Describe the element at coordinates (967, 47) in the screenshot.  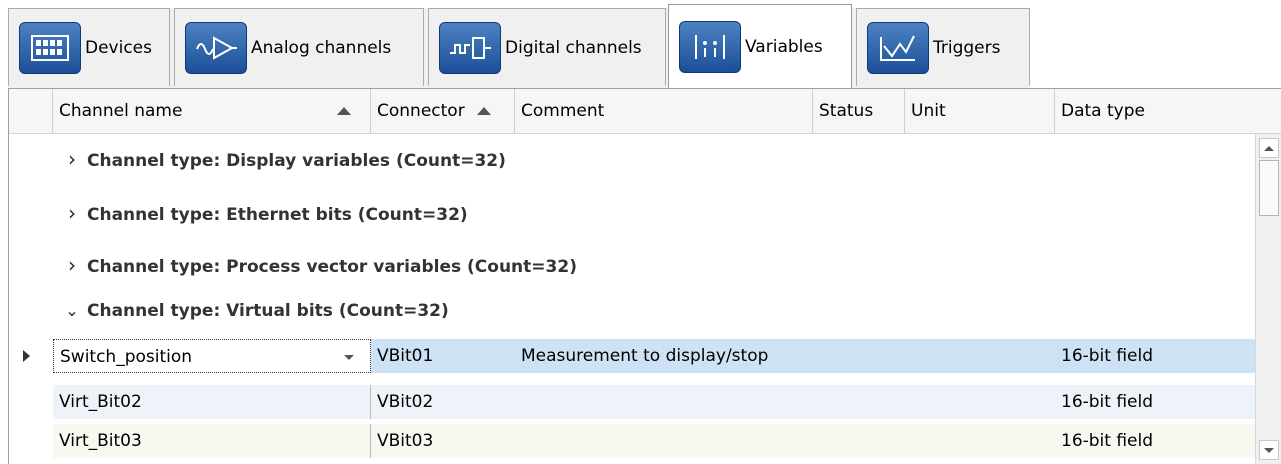
I see `tab-triggers-label: Triggers` at that location.